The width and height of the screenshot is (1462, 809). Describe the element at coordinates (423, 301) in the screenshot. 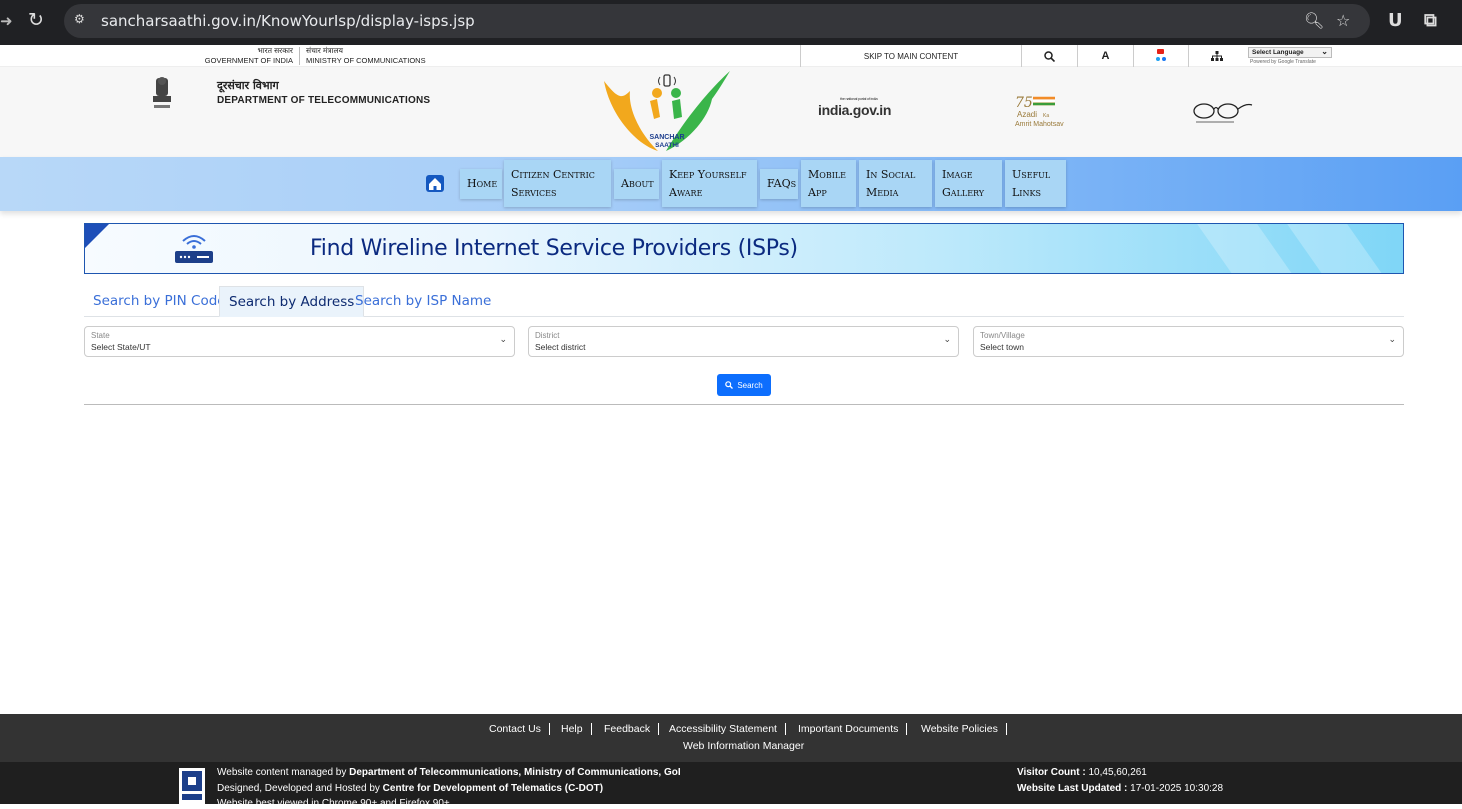

I see `tab-search-by-isp-name: Search by ISP Name` at that location.